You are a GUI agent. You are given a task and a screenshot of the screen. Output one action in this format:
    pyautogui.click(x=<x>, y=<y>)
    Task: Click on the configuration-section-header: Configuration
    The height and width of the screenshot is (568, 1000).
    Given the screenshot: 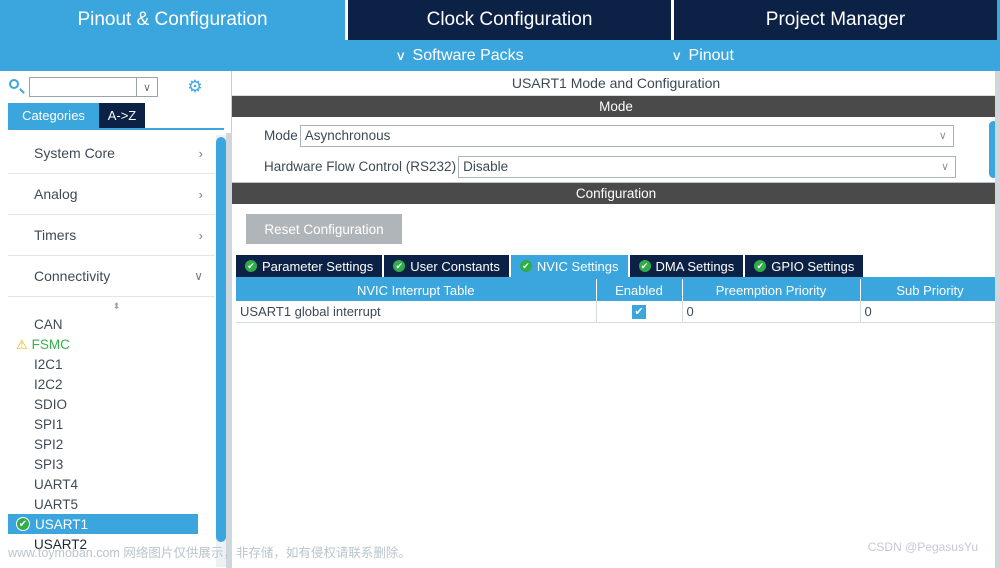 What is the action you would take?
    pyautogui.click(x=616, y=193)
    